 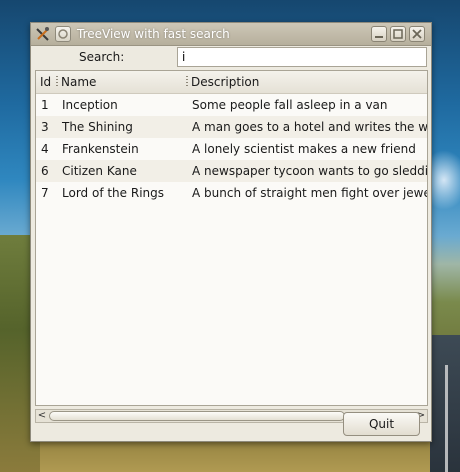 What do you see at coordinates (42, 416) in the screenshot?
I see `scroll-left-button: <` at bounding box center [42, 416].